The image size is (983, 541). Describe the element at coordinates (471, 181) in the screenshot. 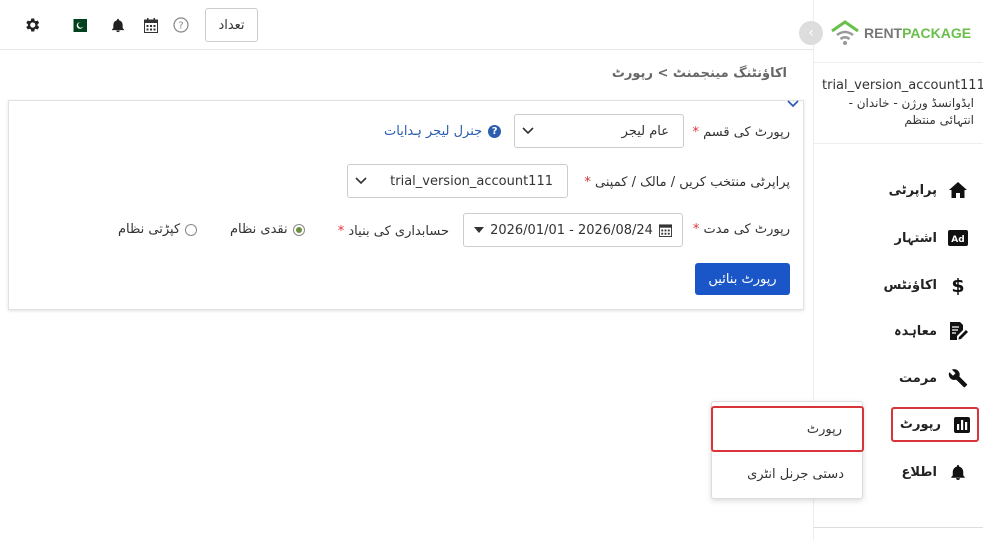

I see `property-value: trial_version_account111` at that location.